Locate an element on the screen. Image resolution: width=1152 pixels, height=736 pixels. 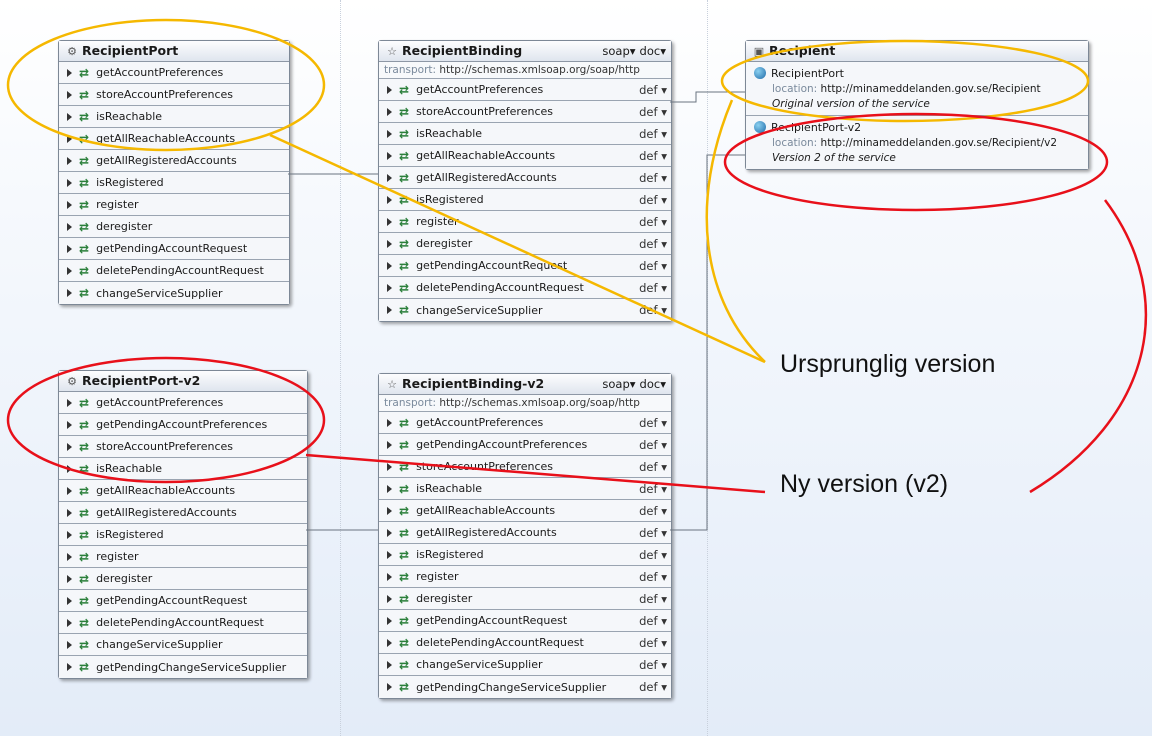
pointer-line-new-port is located at coordinates (535, 473).